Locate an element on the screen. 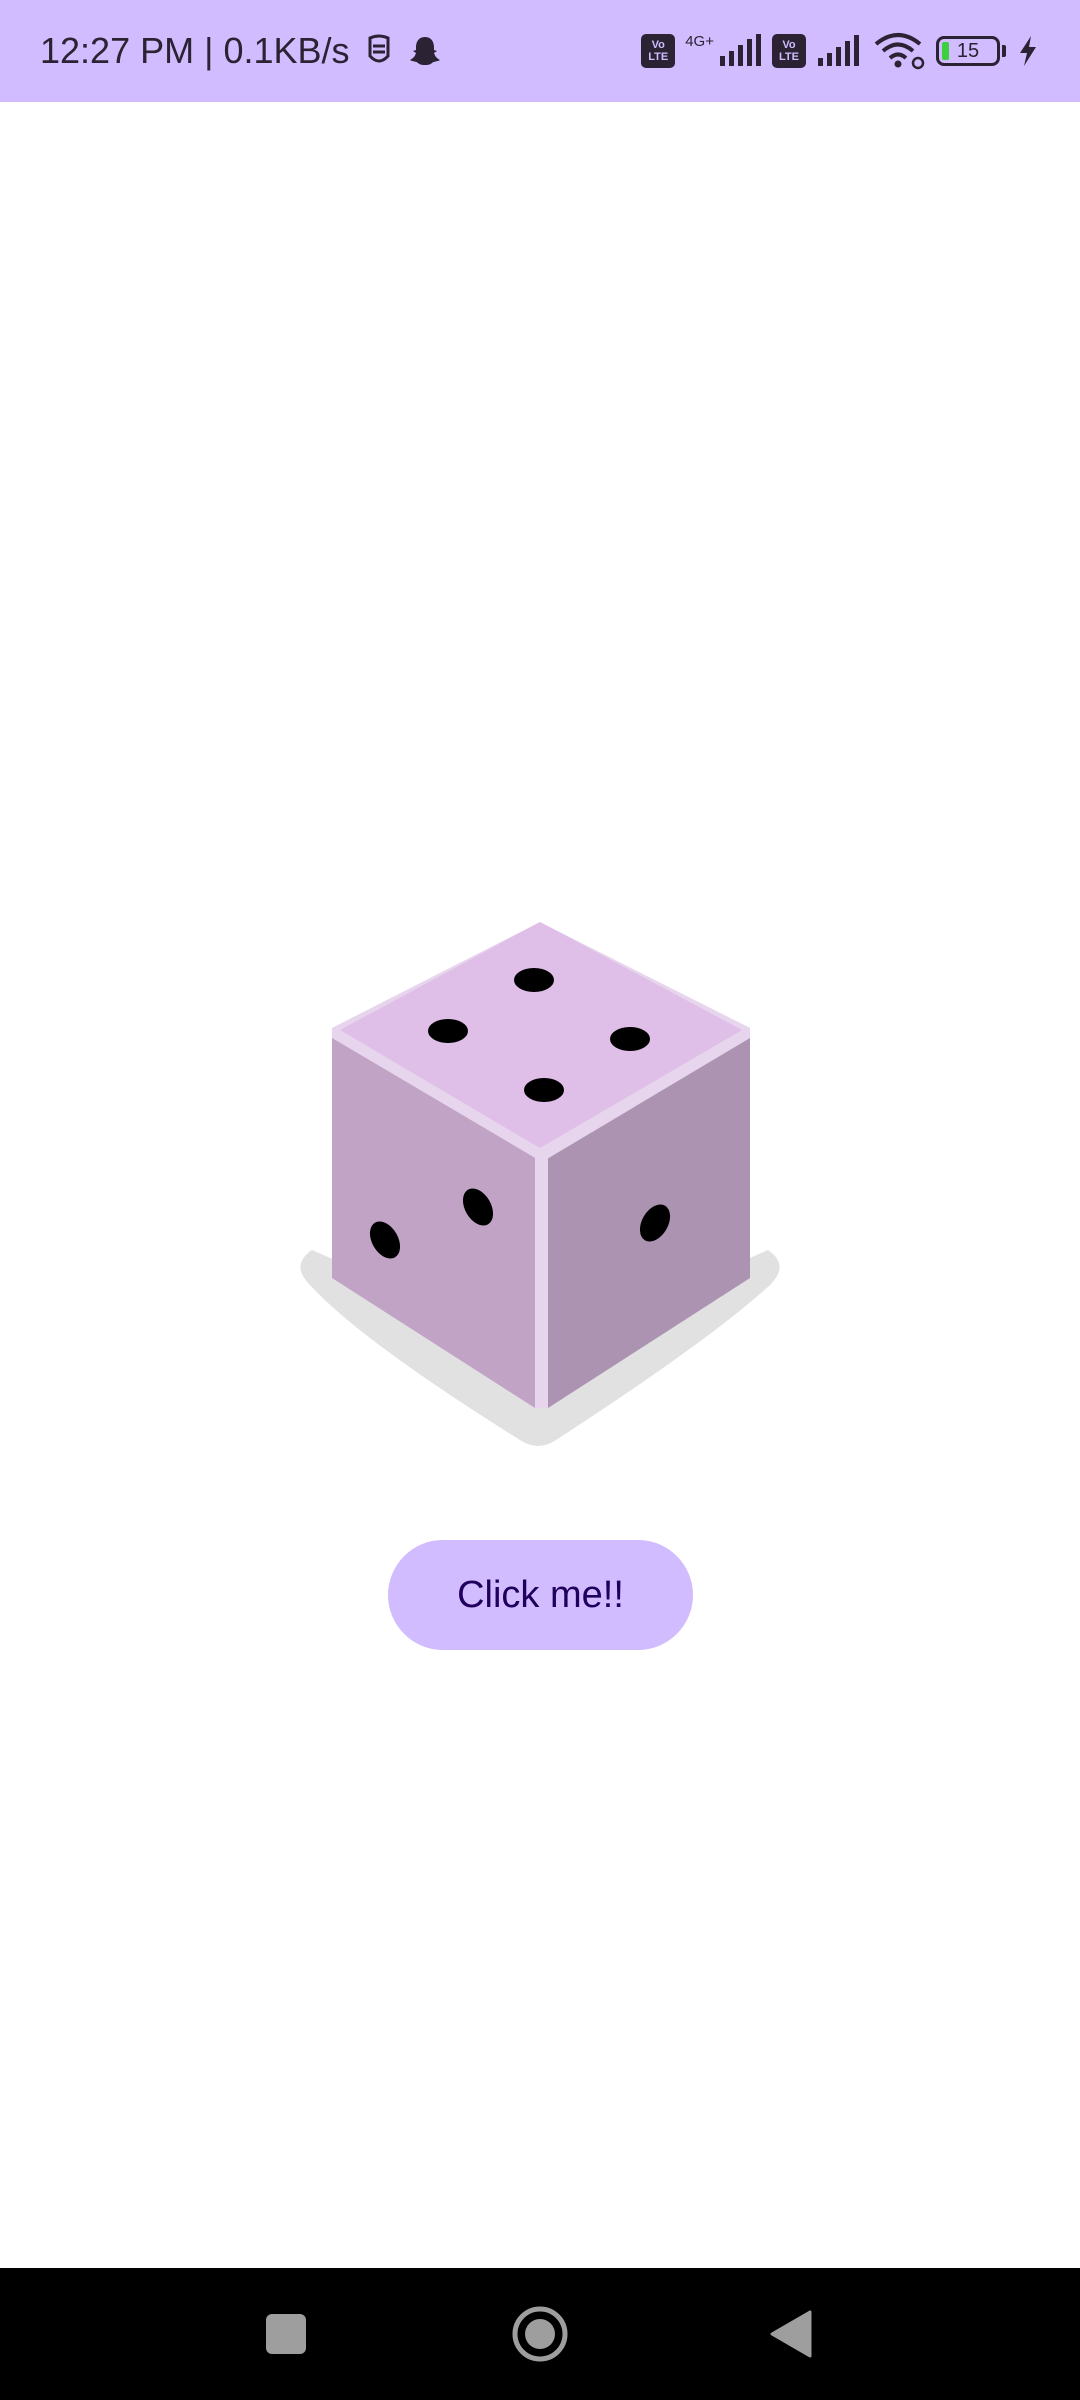 The image size is (1080, 2400). wifi-icon is located at coordinates (900, 51).